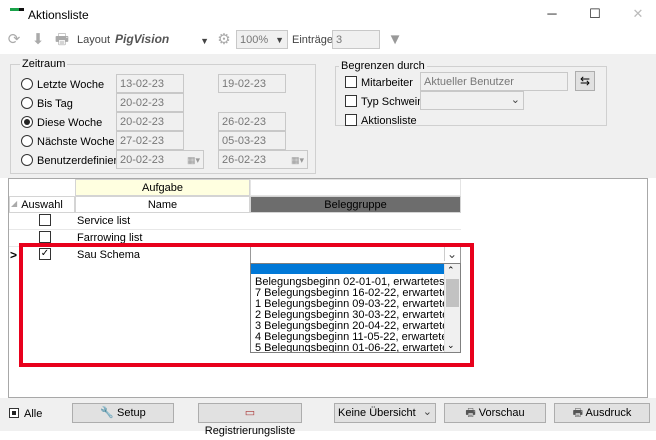  What do you see at coordinates (70, 123) in the screenshot?
I see `radio-diese-woche-label: Diese Woche` at bounding box center [70, 123].